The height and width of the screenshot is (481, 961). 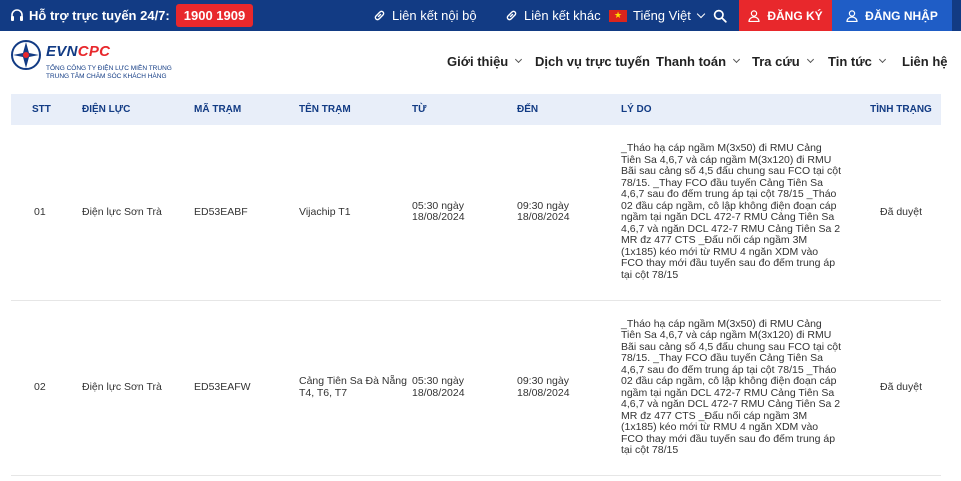 I want to click on col-dien-luc: ĐIỆN LỰC, so click(x=106, y=109).